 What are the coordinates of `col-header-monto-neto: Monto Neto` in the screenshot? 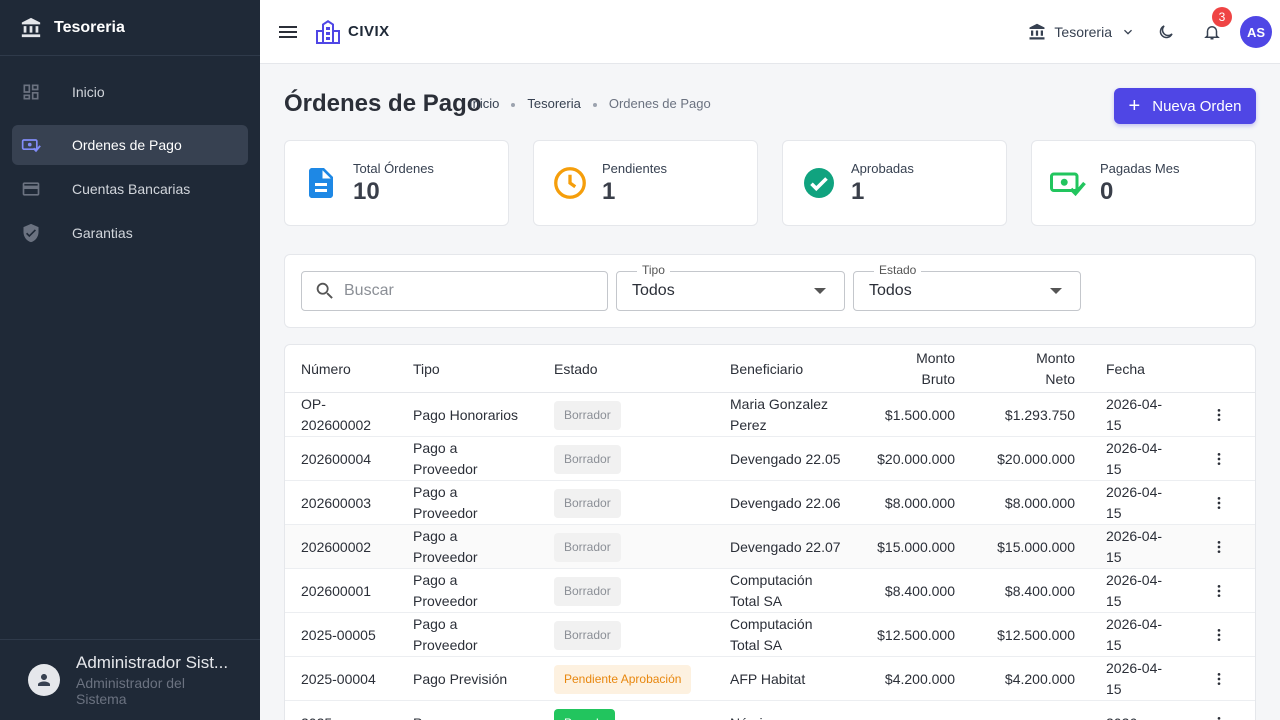 It's located at (1045, 369).